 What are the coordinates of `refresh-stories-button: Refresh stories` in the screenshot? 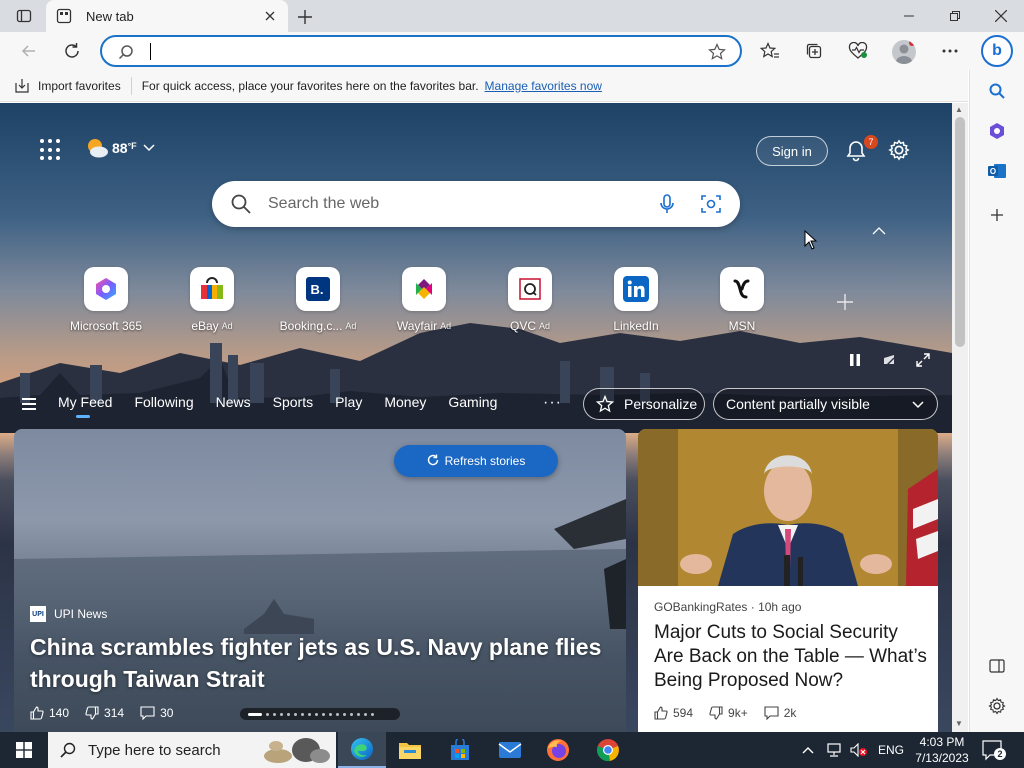 It's located at (476, 461).